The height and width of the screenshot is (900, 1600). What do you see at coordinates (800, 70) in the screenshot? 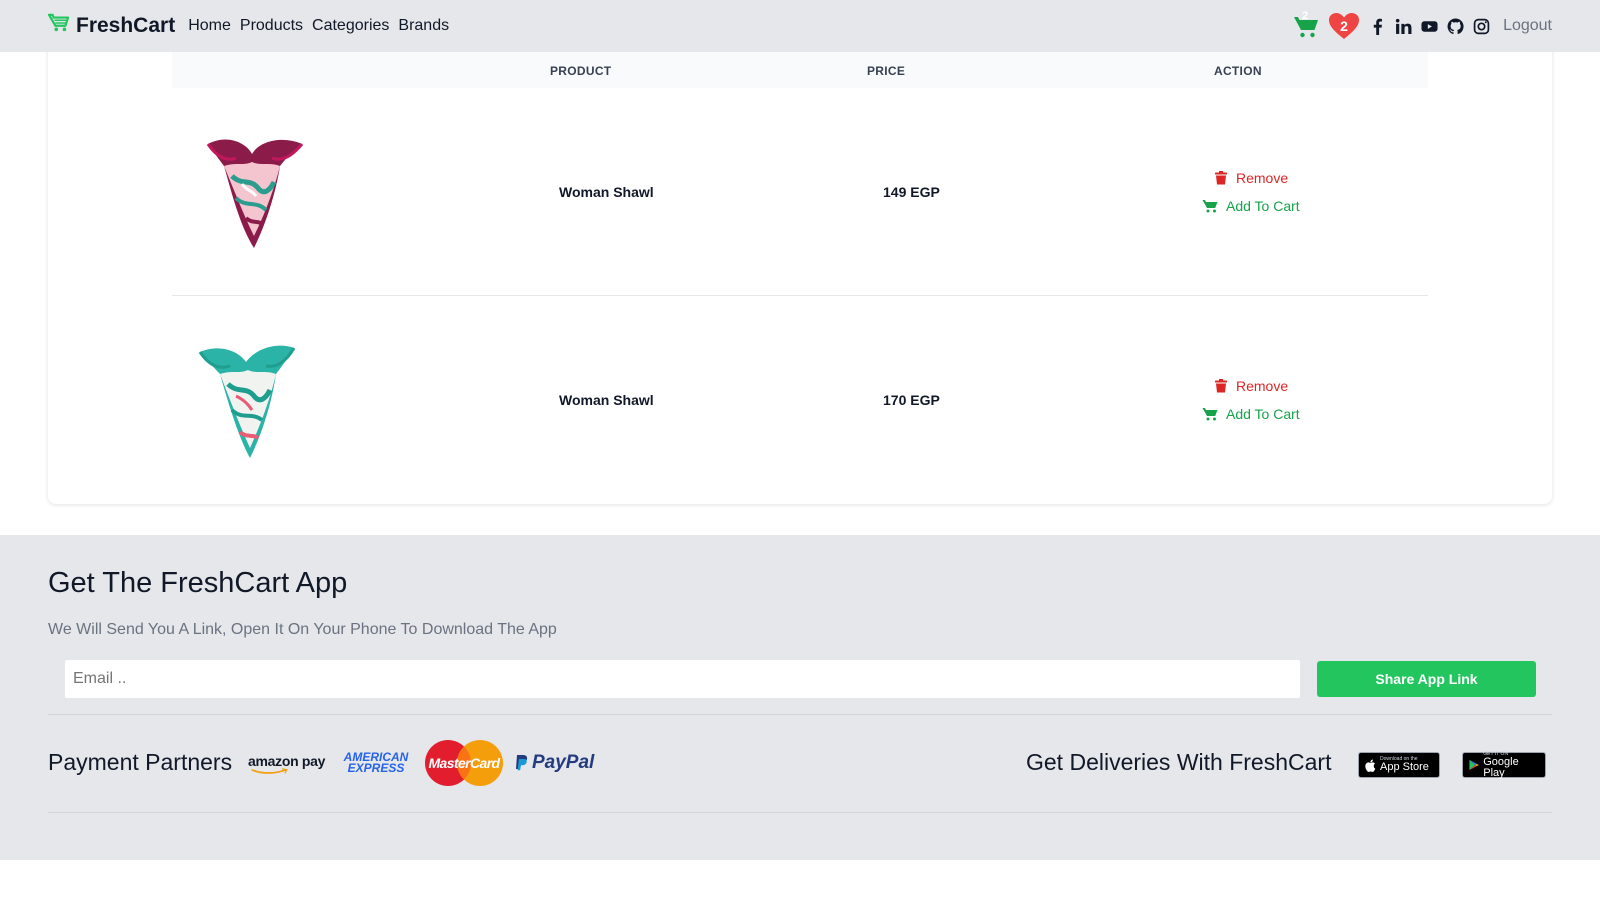
I see `table-header: PRODUCT PRICE ACTION` at bounding box center [800, 70].